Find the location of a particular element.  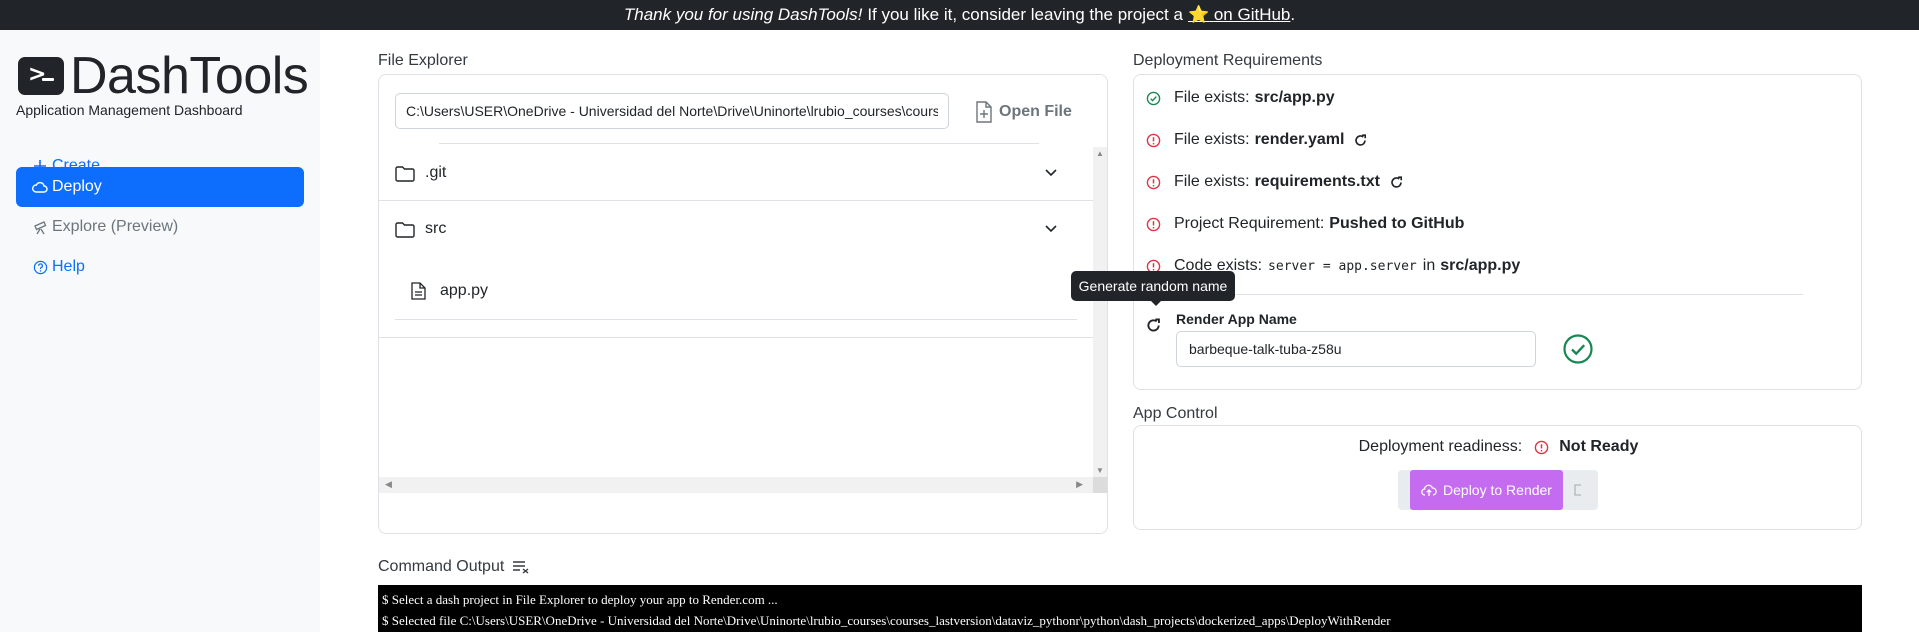

deploy-label: Deploy to Render is located at coordinates (1497, 490).